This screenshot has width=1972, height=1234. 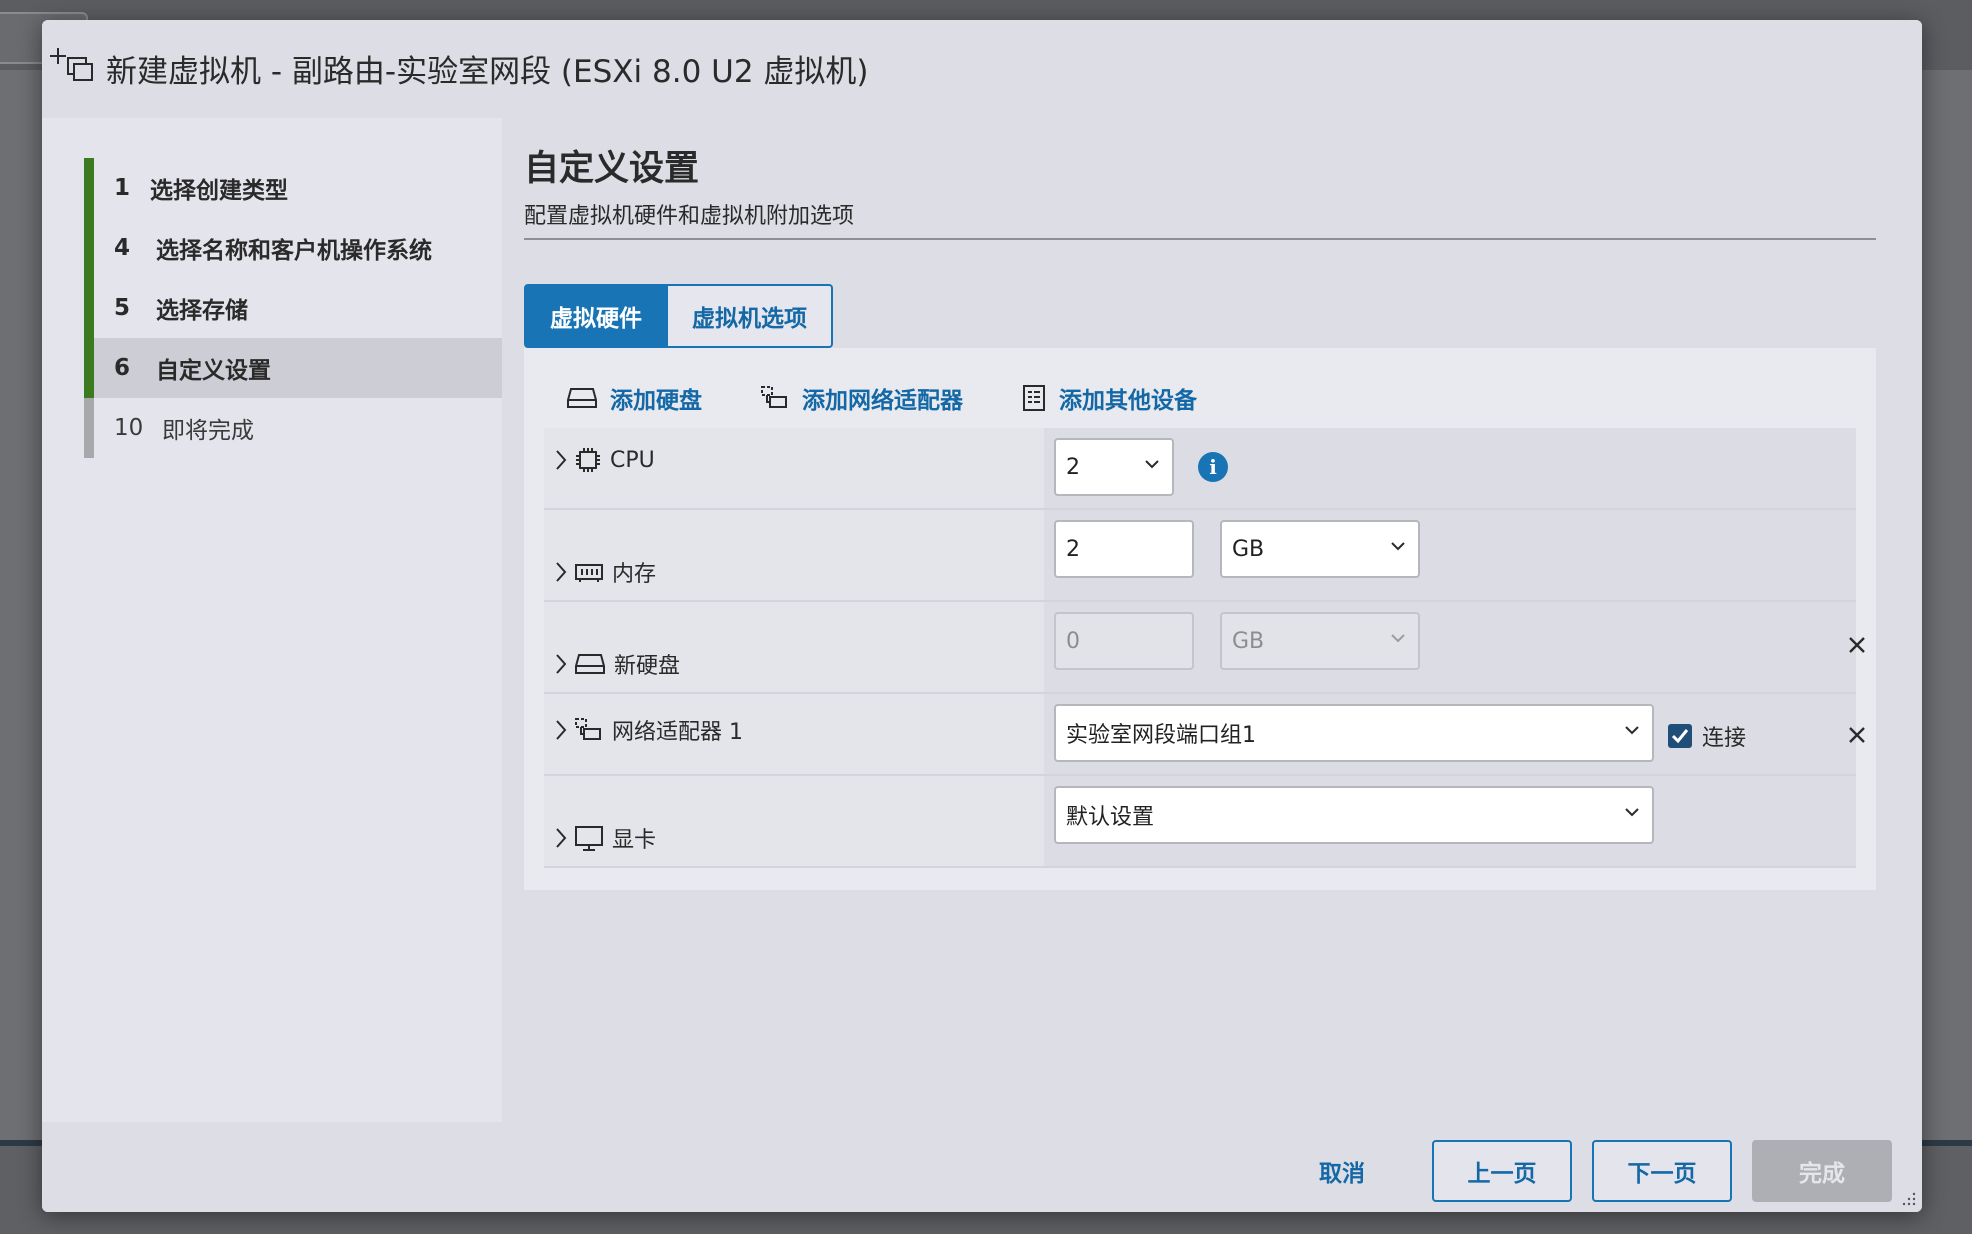 I want to click on cancel-button: 取消, so click(x=1342, y=1171).